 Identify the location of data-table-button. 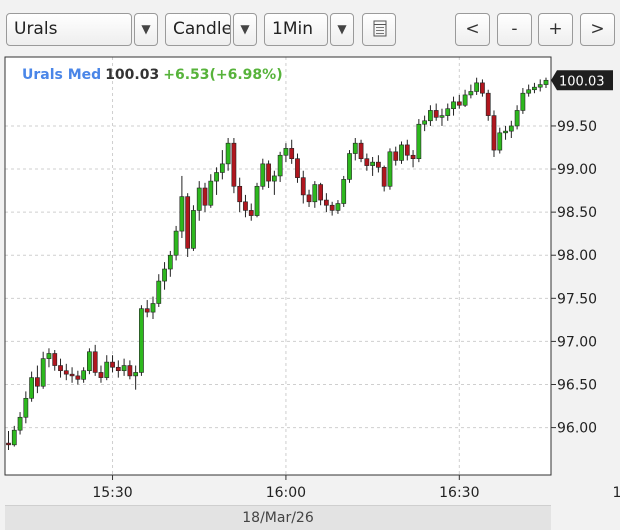
(379, 29).